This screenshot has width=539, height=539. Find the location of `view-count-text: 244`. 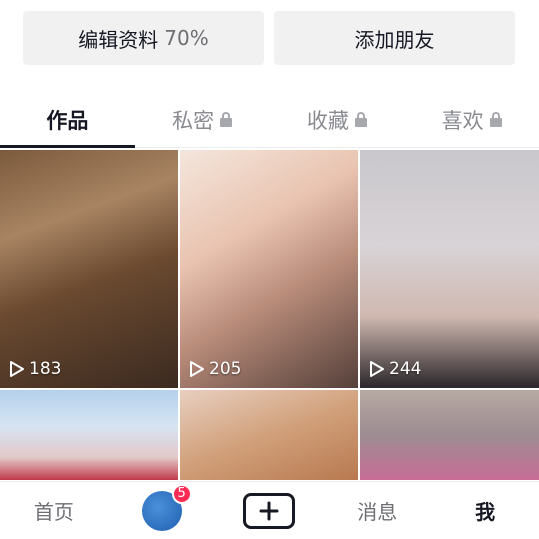

view-count-text: 244 is located at coordinates (405, 369).